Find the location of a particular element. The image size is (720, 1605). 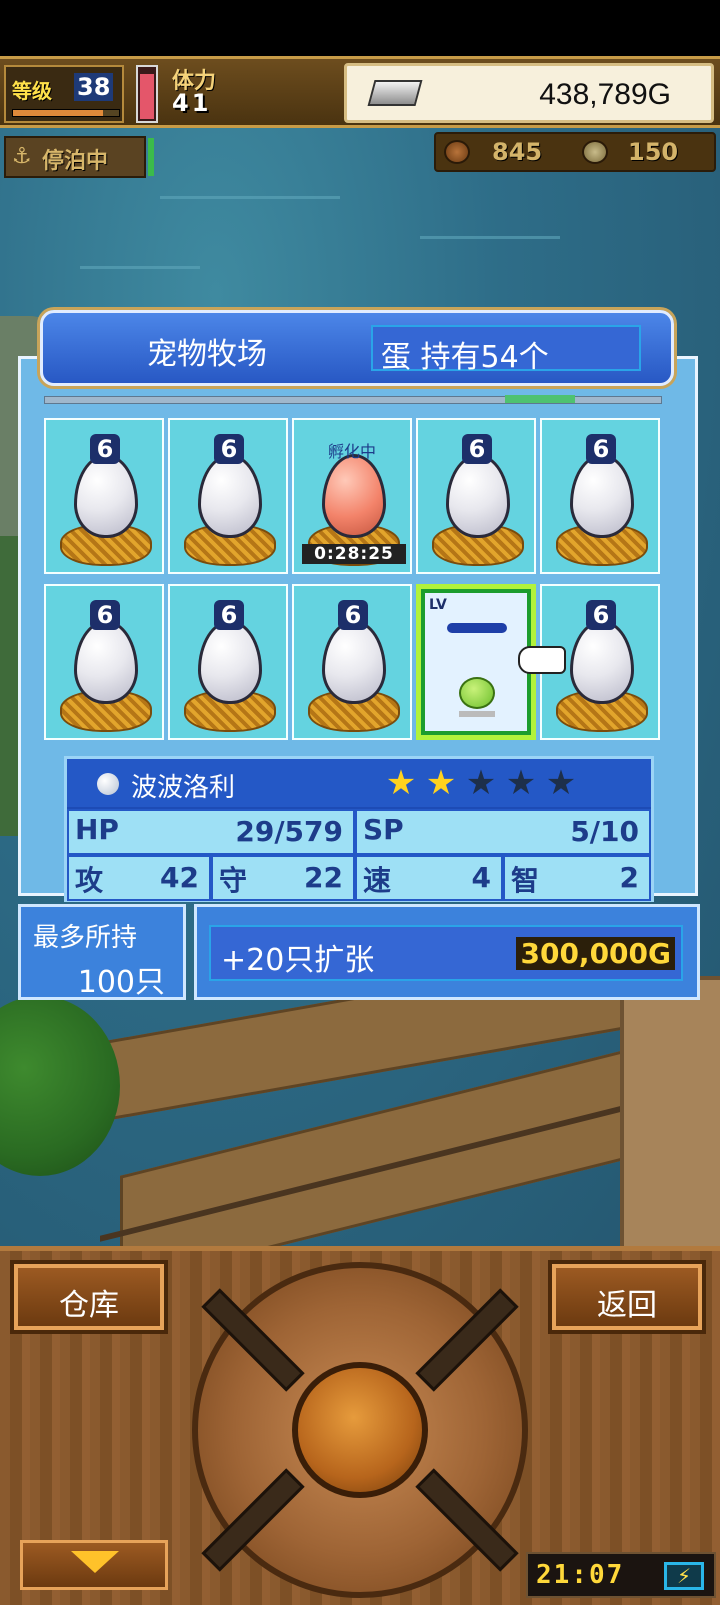

back-button: 返回 is located at coordinates (627, 1297).